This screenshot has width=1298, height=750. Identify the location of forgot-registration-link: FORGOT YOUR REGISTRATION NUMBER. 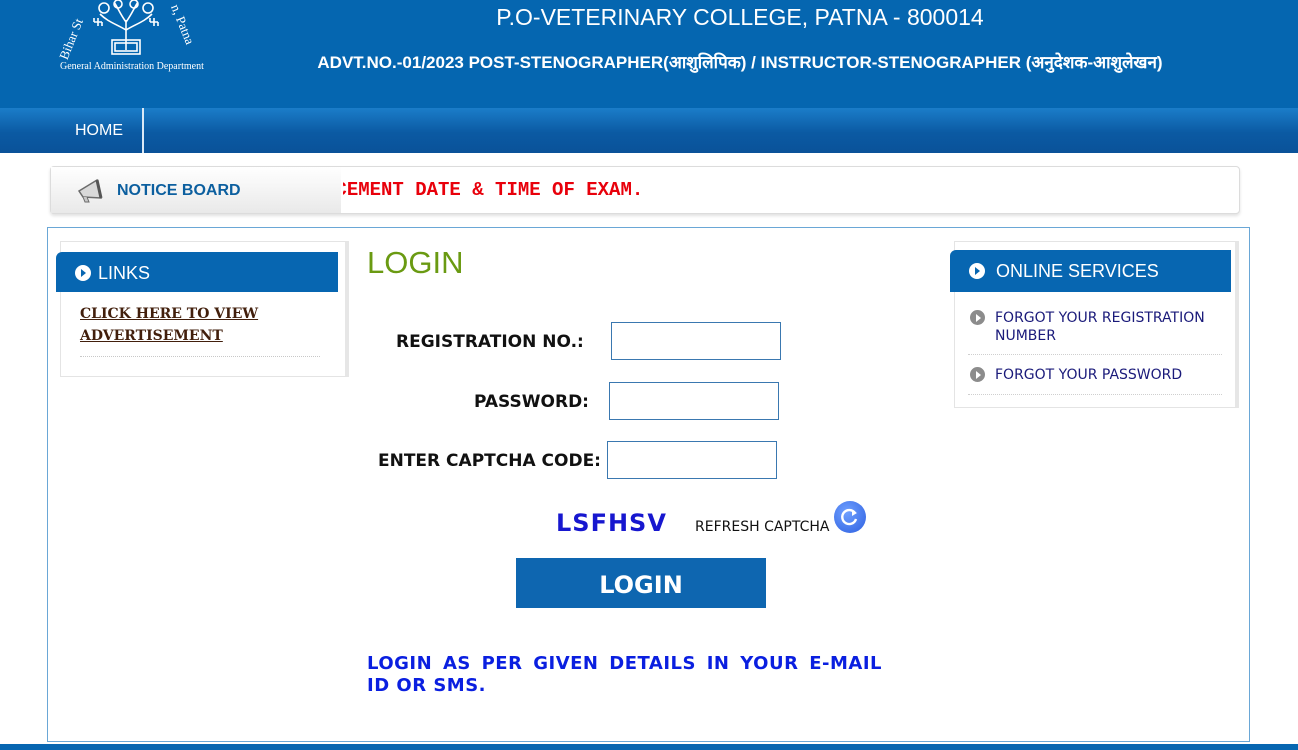
(1095, 332).